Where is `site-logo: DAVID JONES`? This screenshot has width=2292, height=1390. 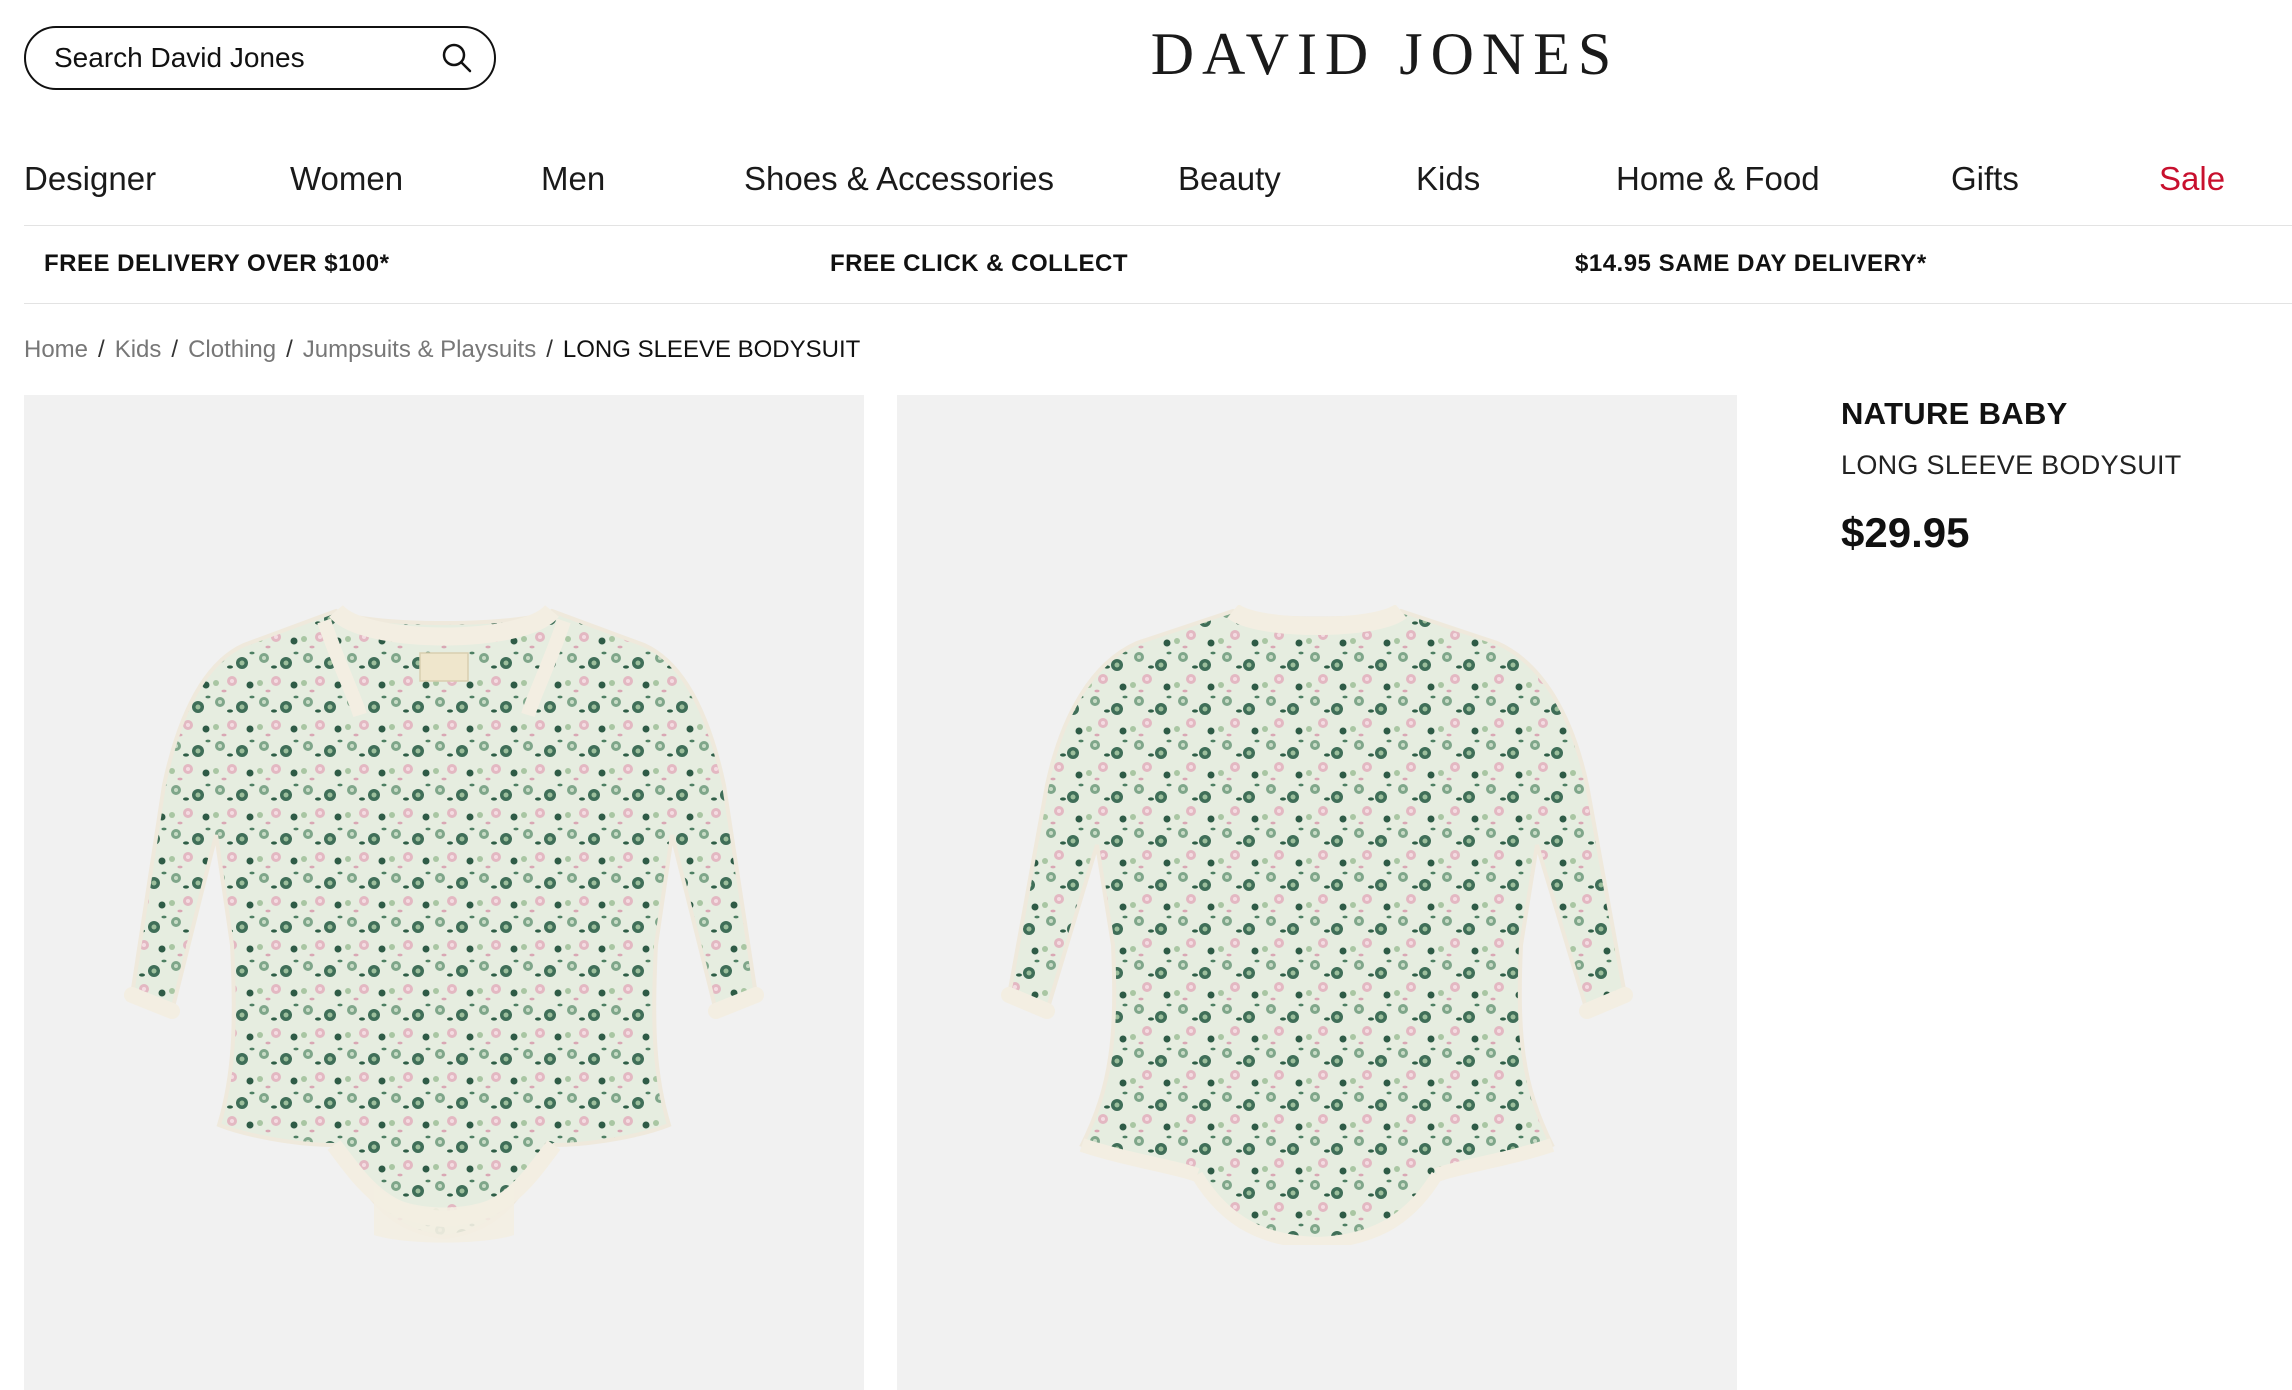 site-logo: DAVID JONES is located at coordinates (1385, 54).